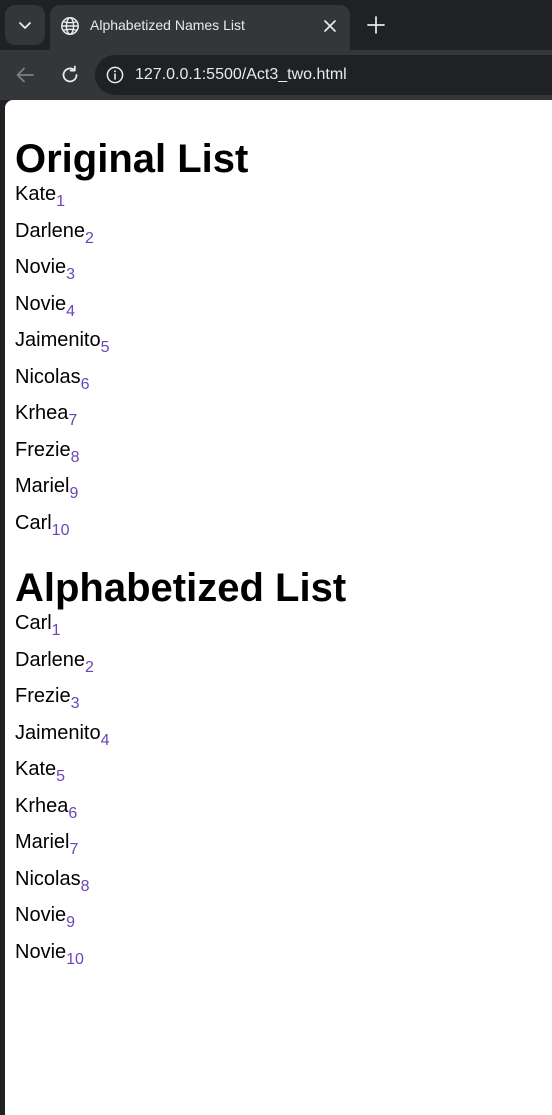 The height and width of the screenshot is (1115, 552). I want to click on list-item: Nicolas8, so click(281, 885).